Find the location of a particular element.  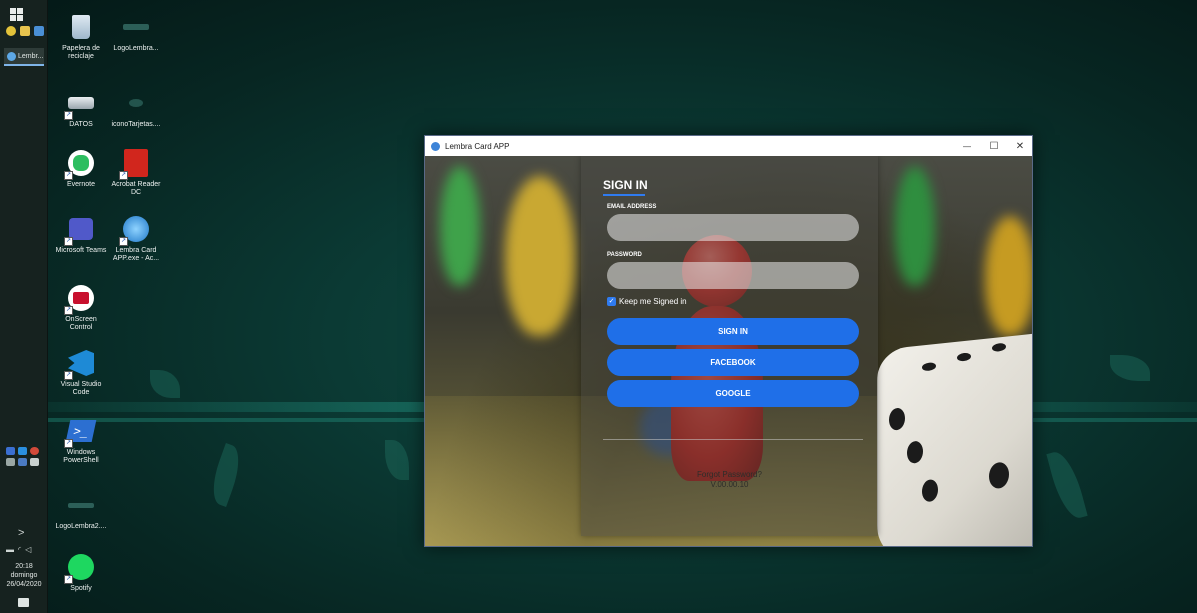

taskbar-clock: 20:18 domingo 26/04/2020 is located at coordinates (24, 575).